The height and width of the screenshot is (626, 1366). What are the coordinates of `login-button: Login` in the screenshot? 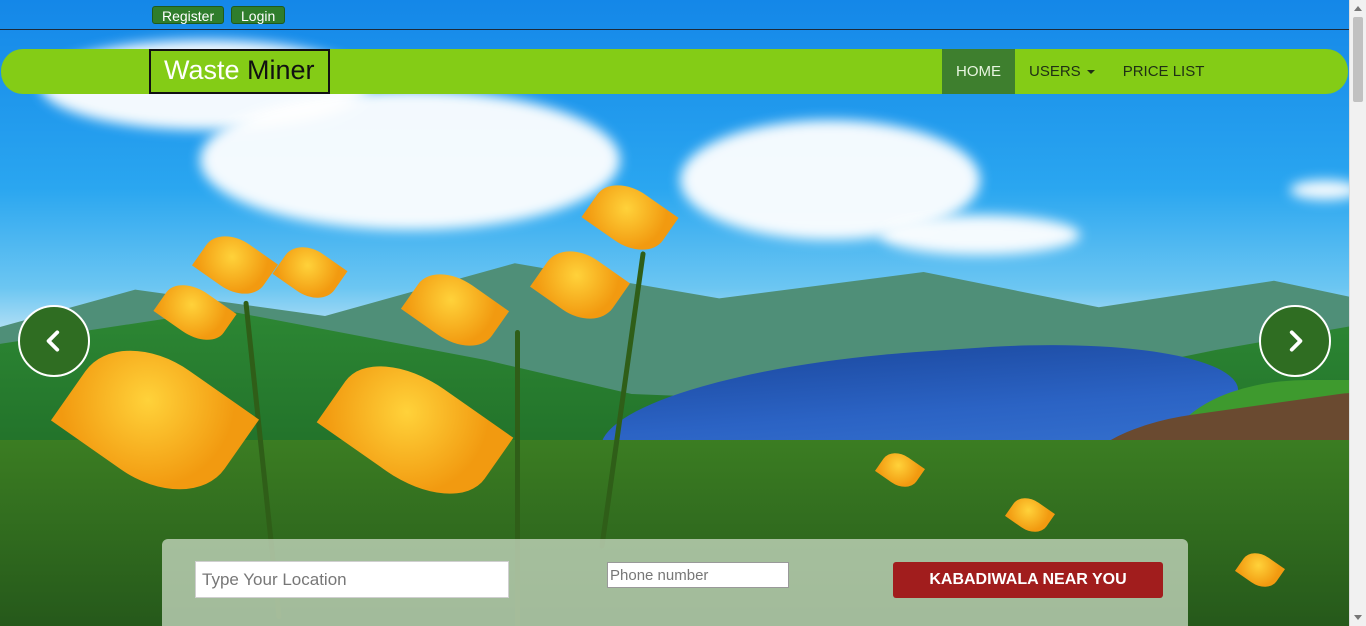 It's located at (258, 15).